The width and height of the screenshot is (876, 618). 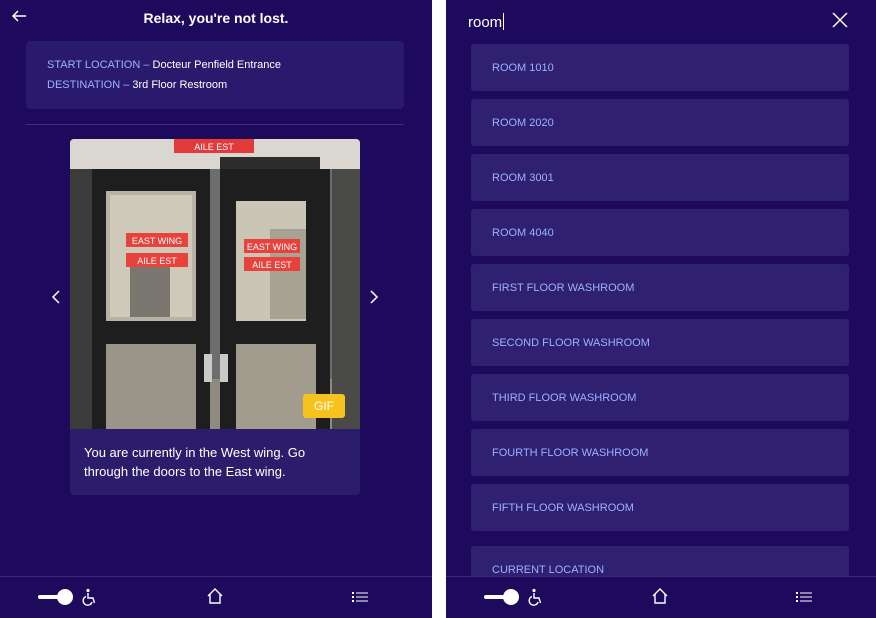 I want to click on start-location-label: START LOCATION –, so click(x=98, y=65).